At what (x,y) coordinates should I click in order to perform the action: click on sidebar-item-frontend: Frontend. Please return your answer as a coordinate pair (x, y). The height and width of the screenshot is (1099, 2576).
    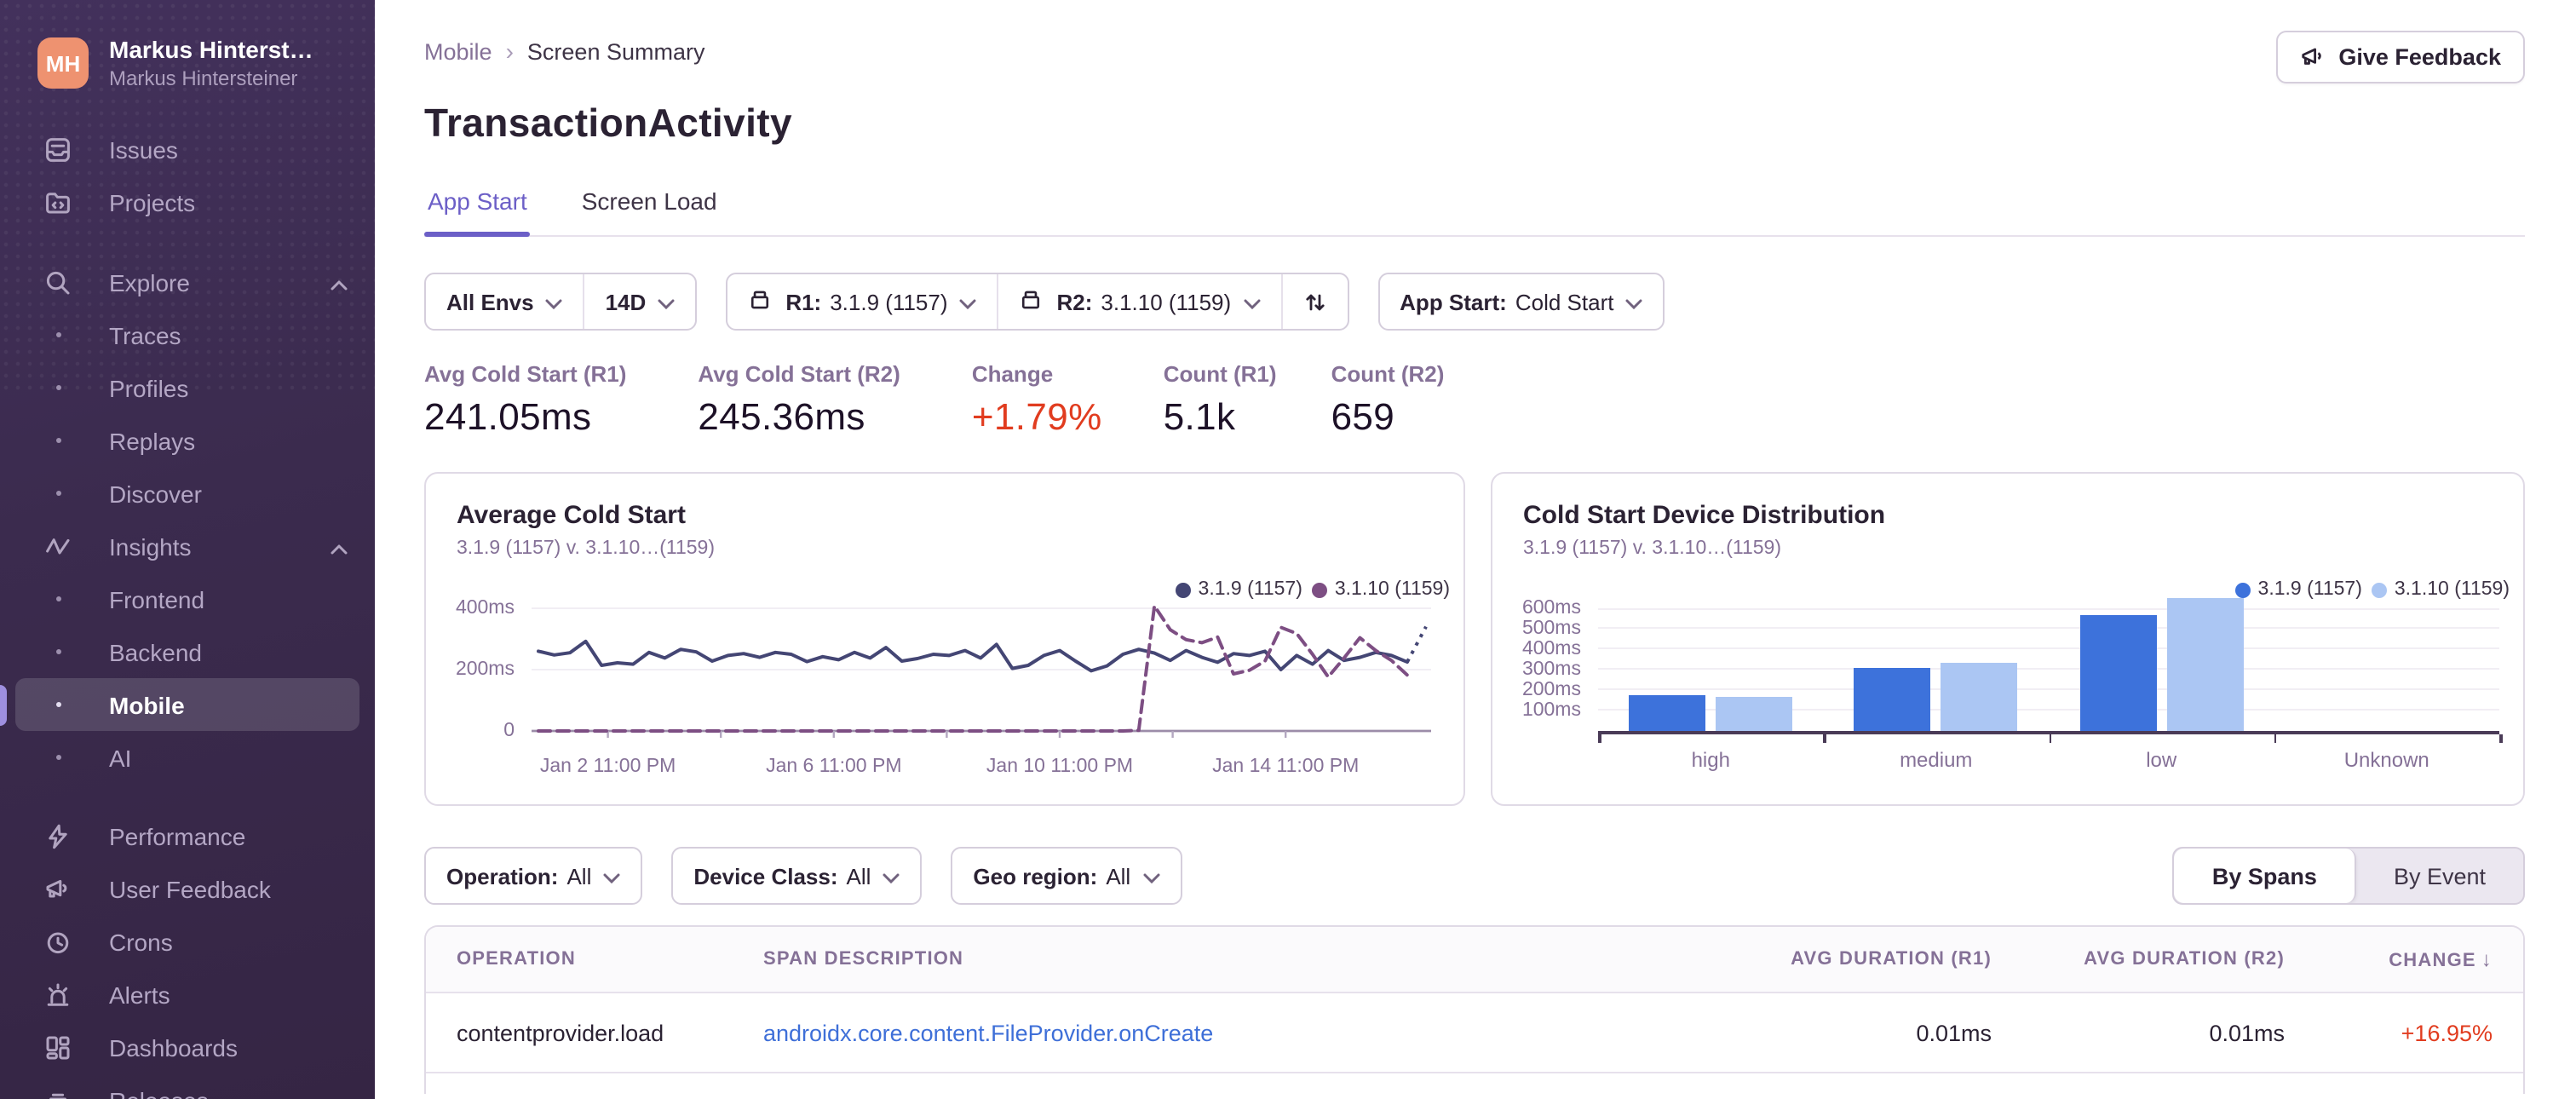
    Looking at the image, I should click on (188, 599).